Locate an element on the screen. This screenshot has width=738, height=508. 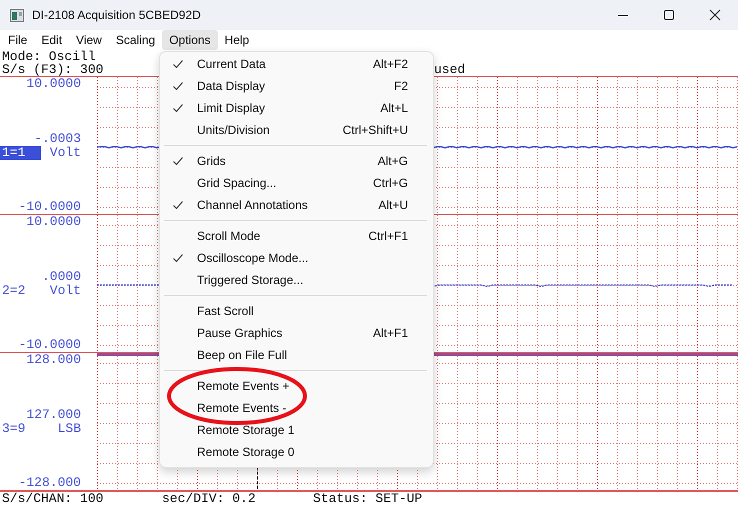
time-division: sec/DIV: 0.2 is located at coordinates (209, 499).